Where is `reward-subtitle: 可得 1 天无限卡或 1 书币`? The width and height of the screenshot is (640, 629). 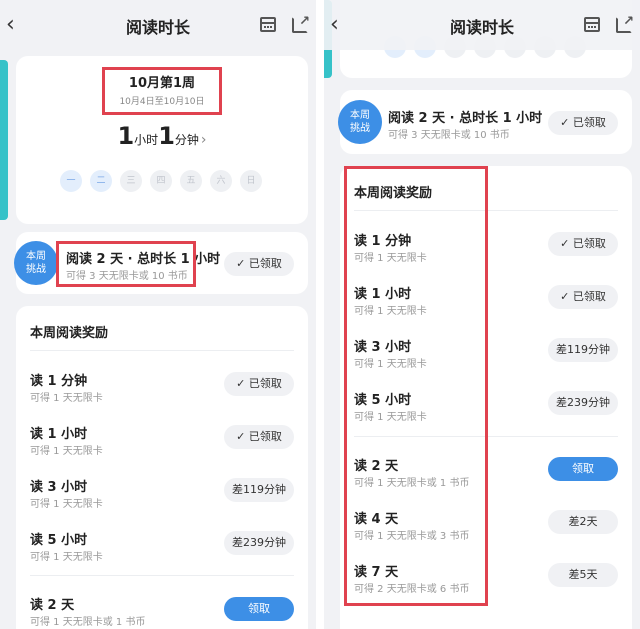
reward-subtitle: 可得 1 天无限卡或 1 书币 is located at coordinates (88, 622).